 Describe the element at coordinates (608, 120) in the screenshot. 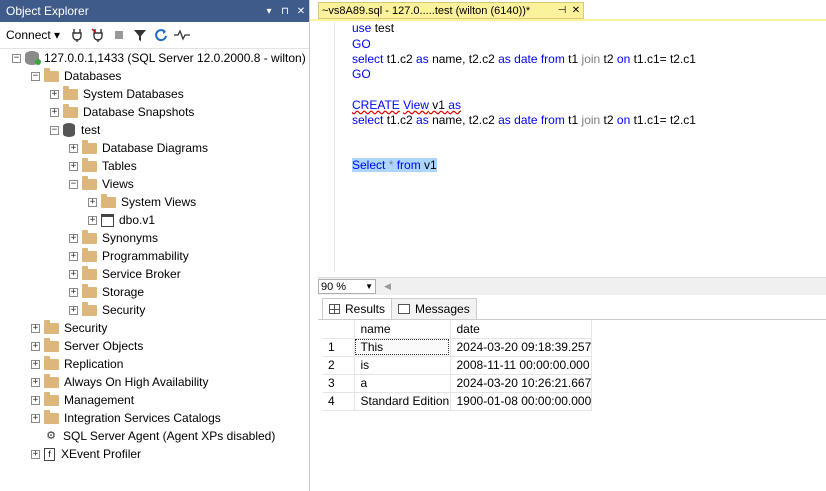

I see `code-text: t2` at that location.